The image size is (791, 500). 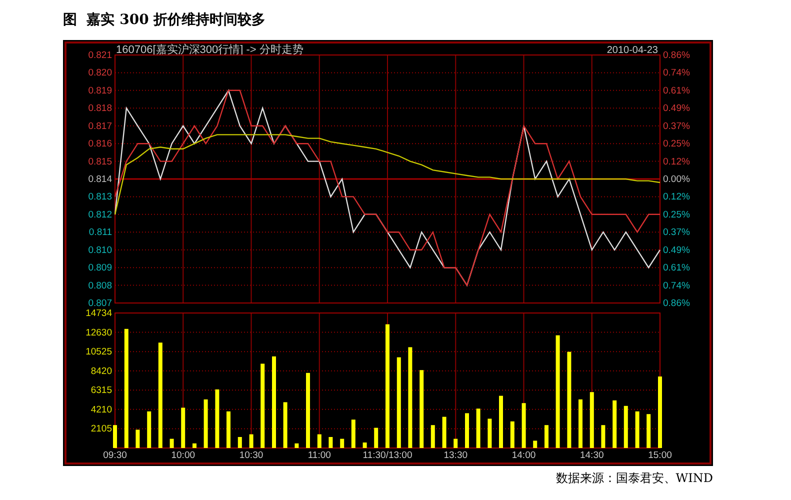 What do you see at coordinates (634, 478) in the screenshot?
I see `source-note: 数据来源：国泰君安、WIND` at bounding box center [634, 478].